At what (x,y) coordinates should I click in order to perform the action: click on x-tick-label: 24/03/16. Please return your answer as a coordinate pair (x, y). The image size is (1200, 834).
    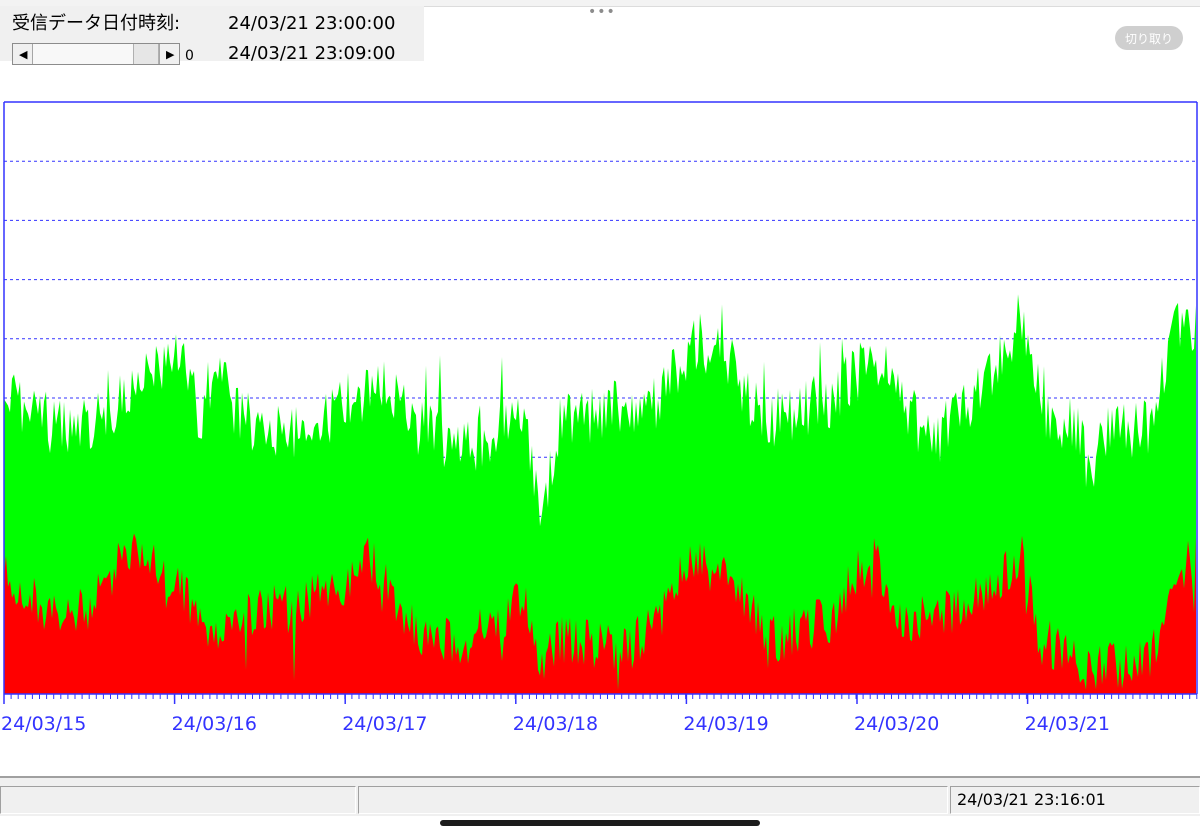
    Looking at the image, I should click on (214, 724).